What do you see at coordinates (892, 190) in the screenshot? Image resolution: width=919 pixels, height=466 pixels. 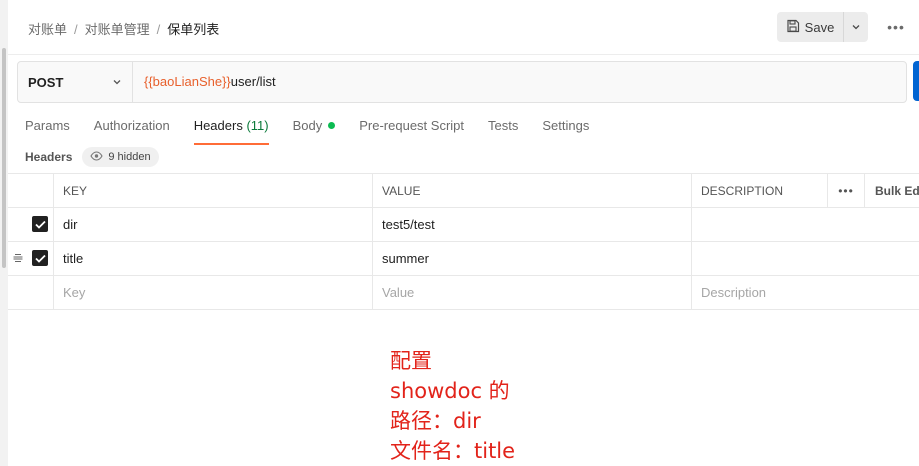 I see `bulk-edit-link: Bulk Ed` at bounding box center [892, 190].